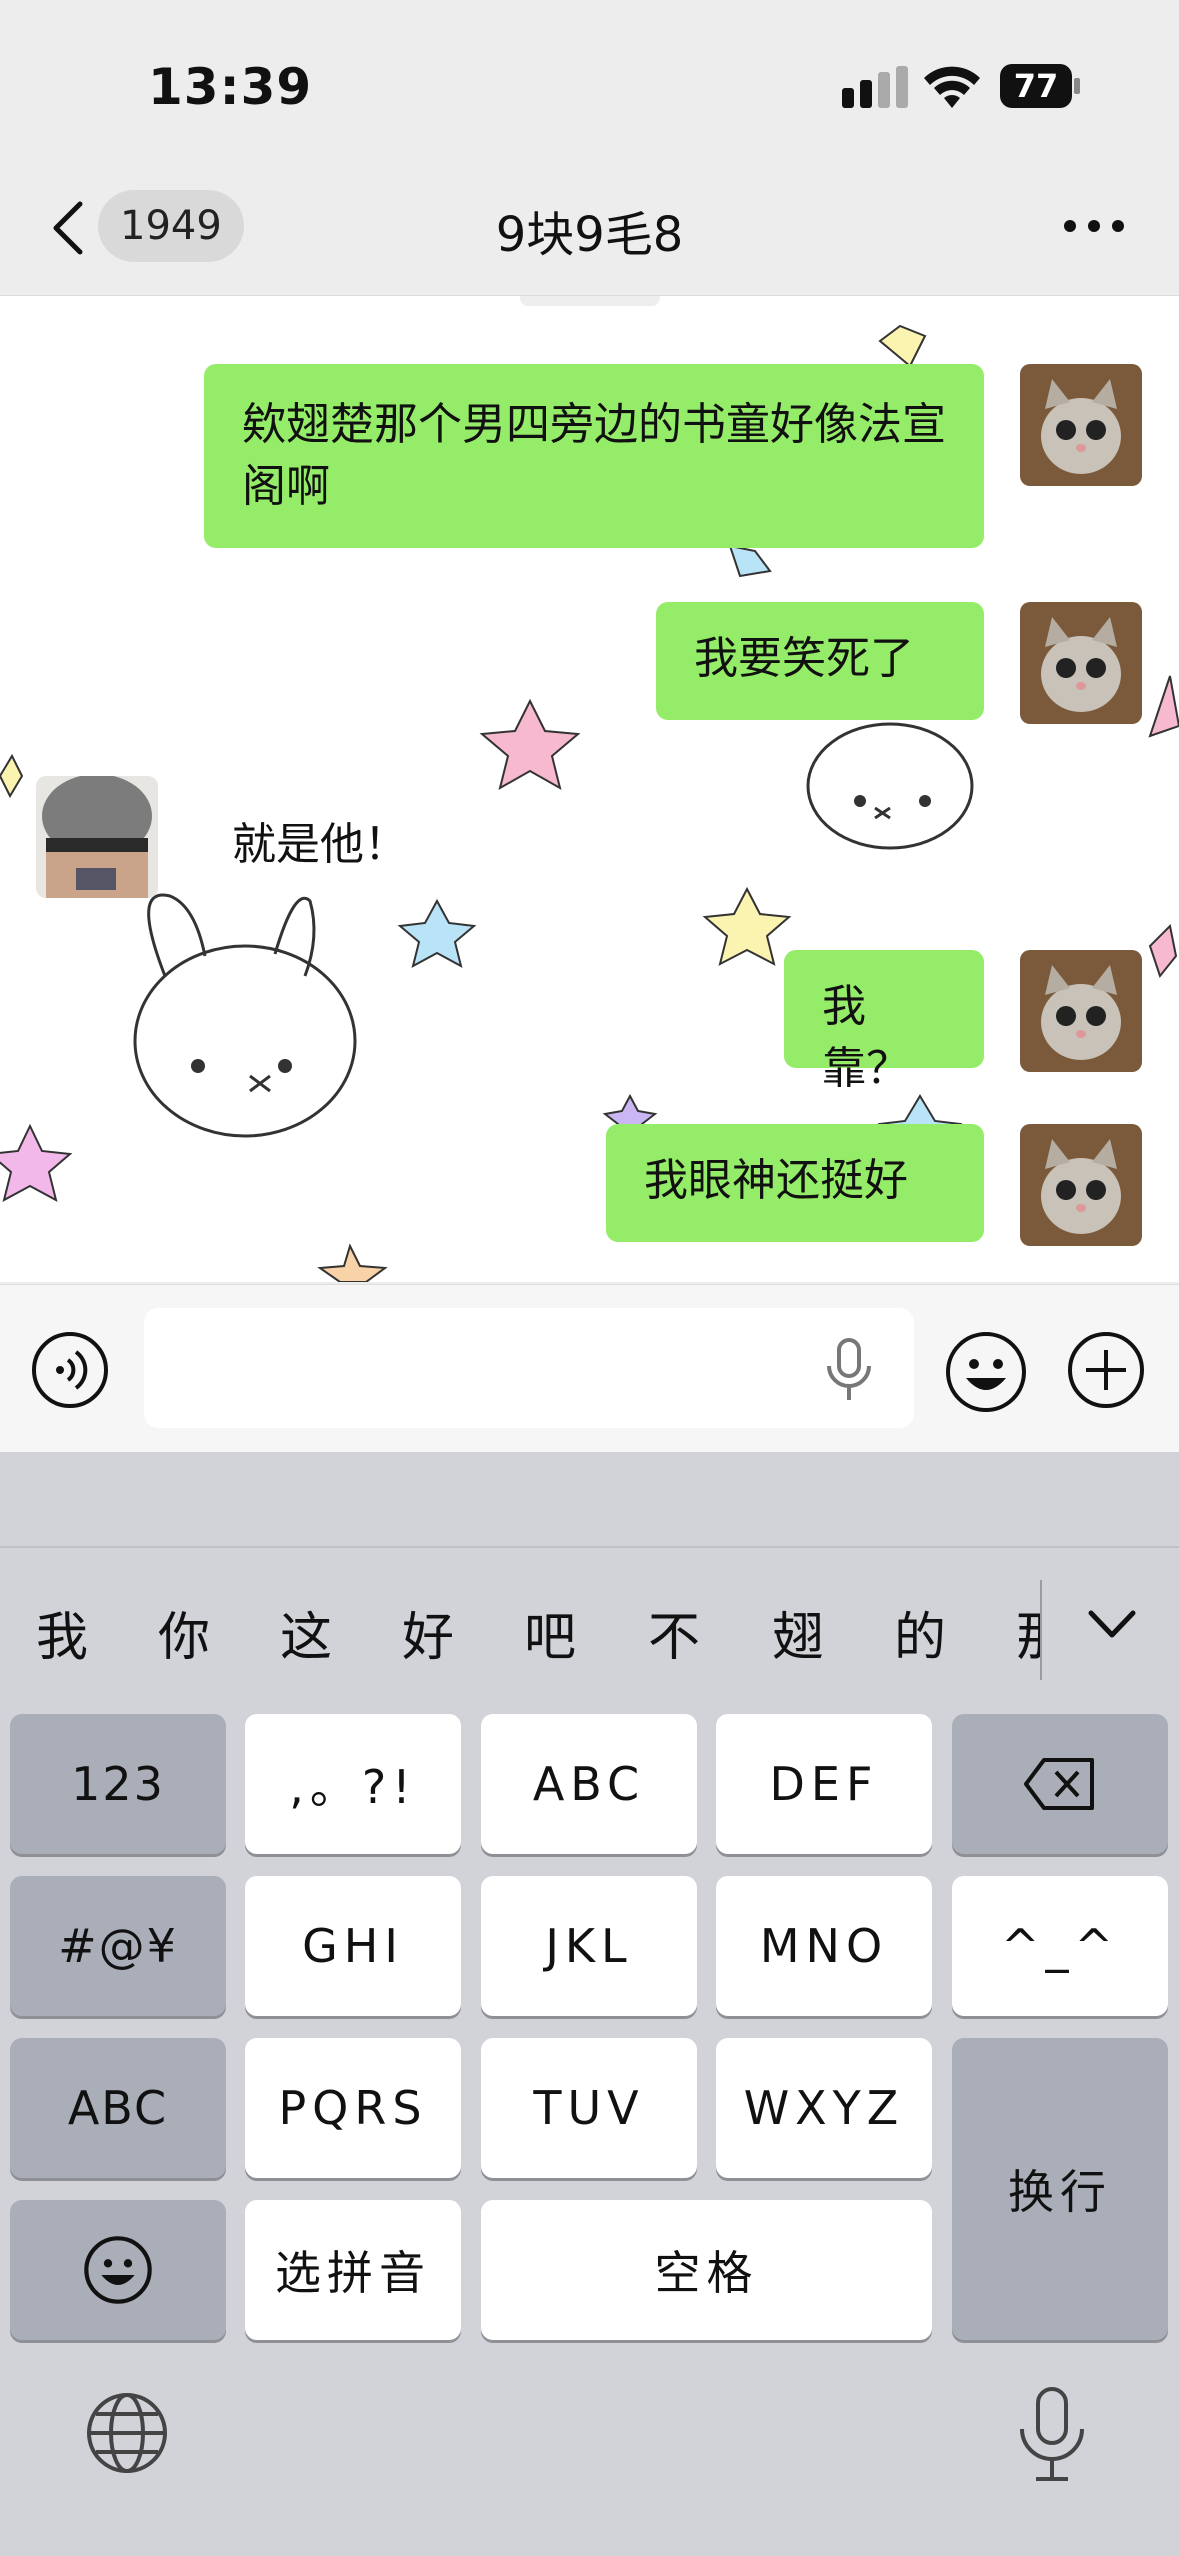 This screenshot has width=1179, height=2556. What do you see at coordinates (184, 1632) in the screenshot?
I see `candidate-word: 你` at bounding box center [184, 1632].